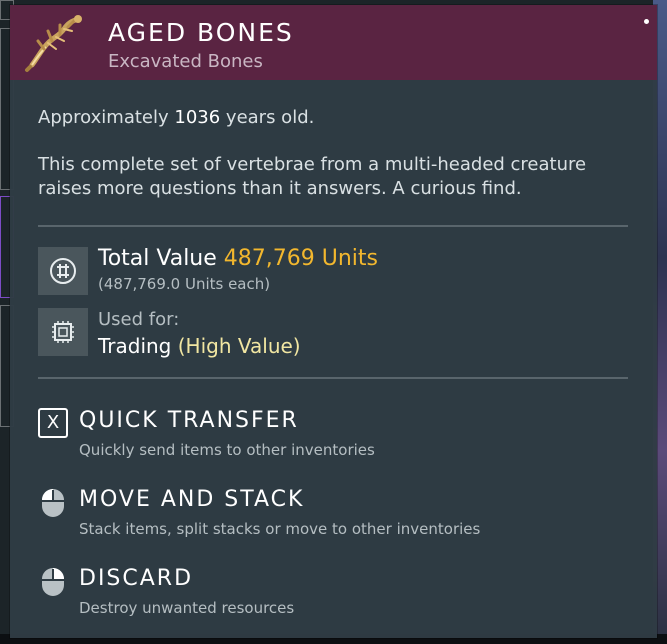 This screenshot has height=644, width=667. I want to click on units-icon, so click(63, 271).